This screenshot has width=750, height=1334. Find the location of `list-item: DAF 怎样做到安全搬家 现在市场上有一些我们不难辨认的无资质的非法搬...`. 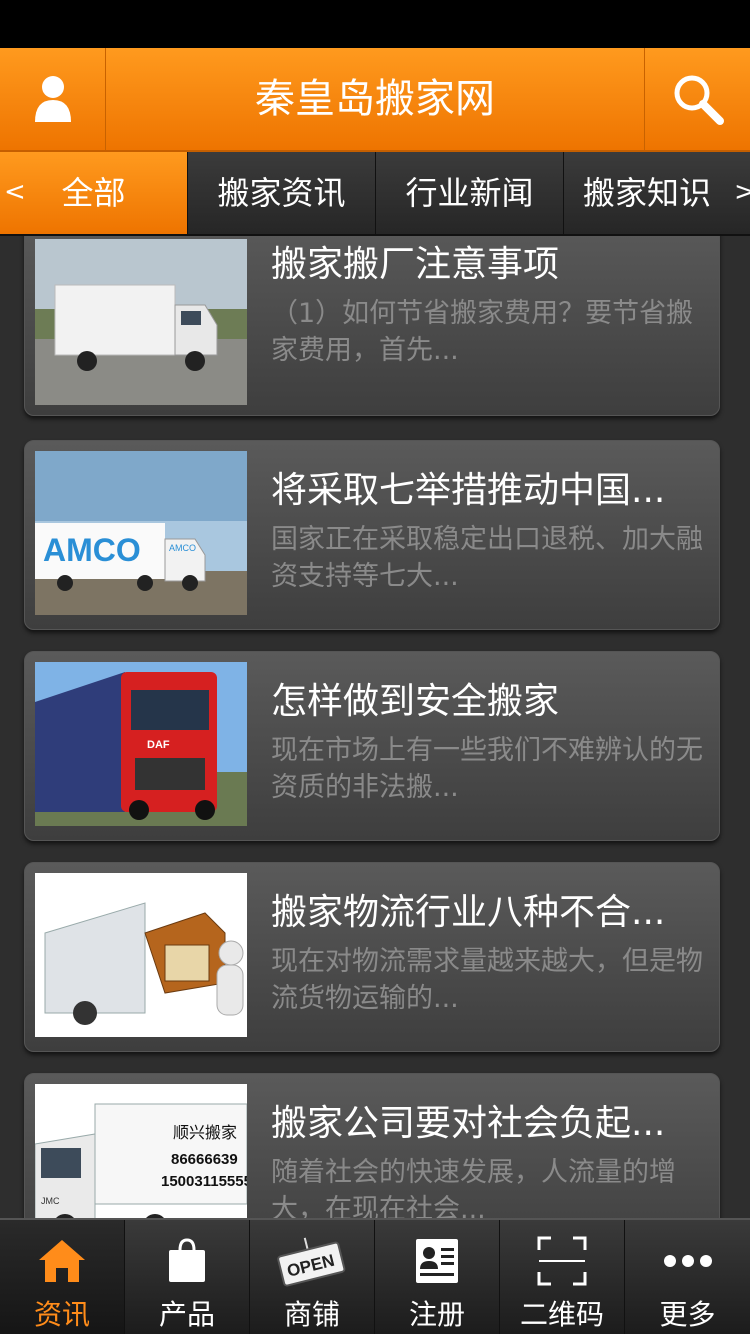

list-item: DAF 怎样做到安全搬家 现在市场上有一些我们不难辨认的无资质的非法搬... is located at coordinates (372, 746).